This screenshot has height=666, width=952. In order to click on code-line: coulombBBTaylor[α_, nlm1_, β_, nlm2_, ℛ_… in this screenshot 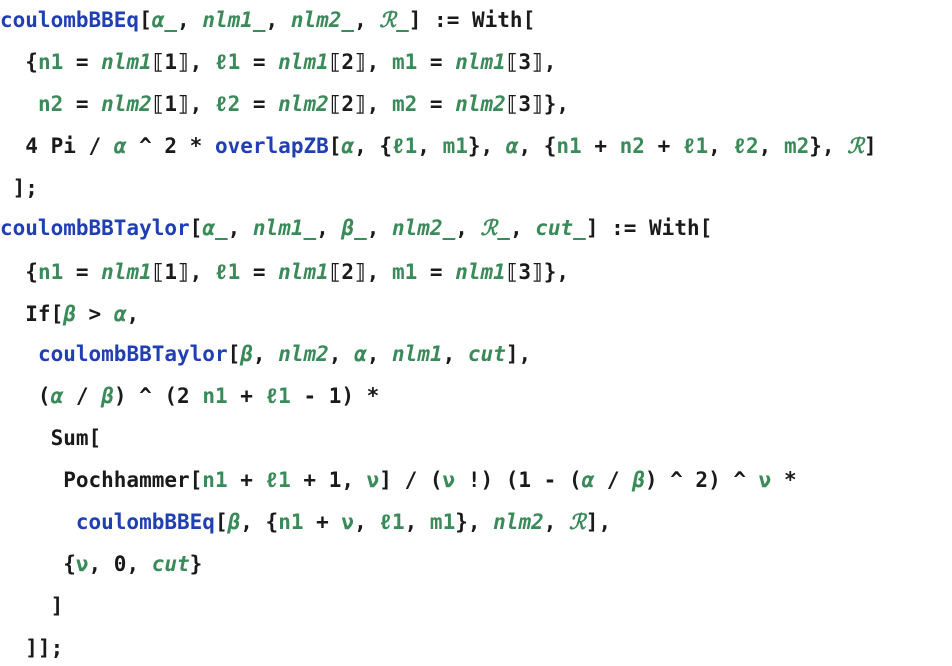, I will do `click(356, 228)`.